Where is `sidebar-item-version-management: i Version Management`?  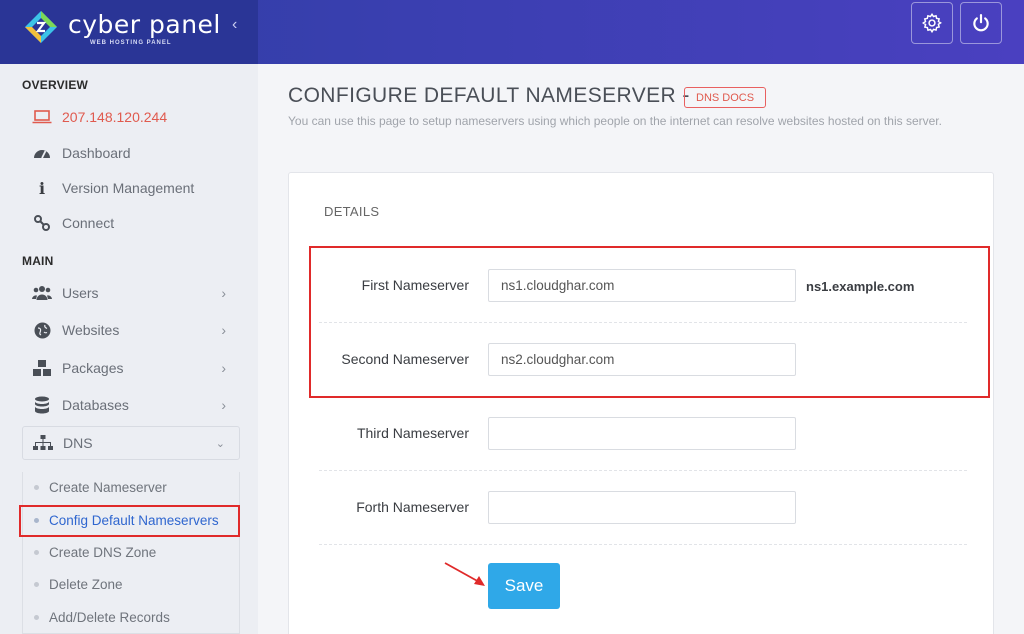 sidebar-item-version-management: i Version Management is located at coordinates (131, 188).